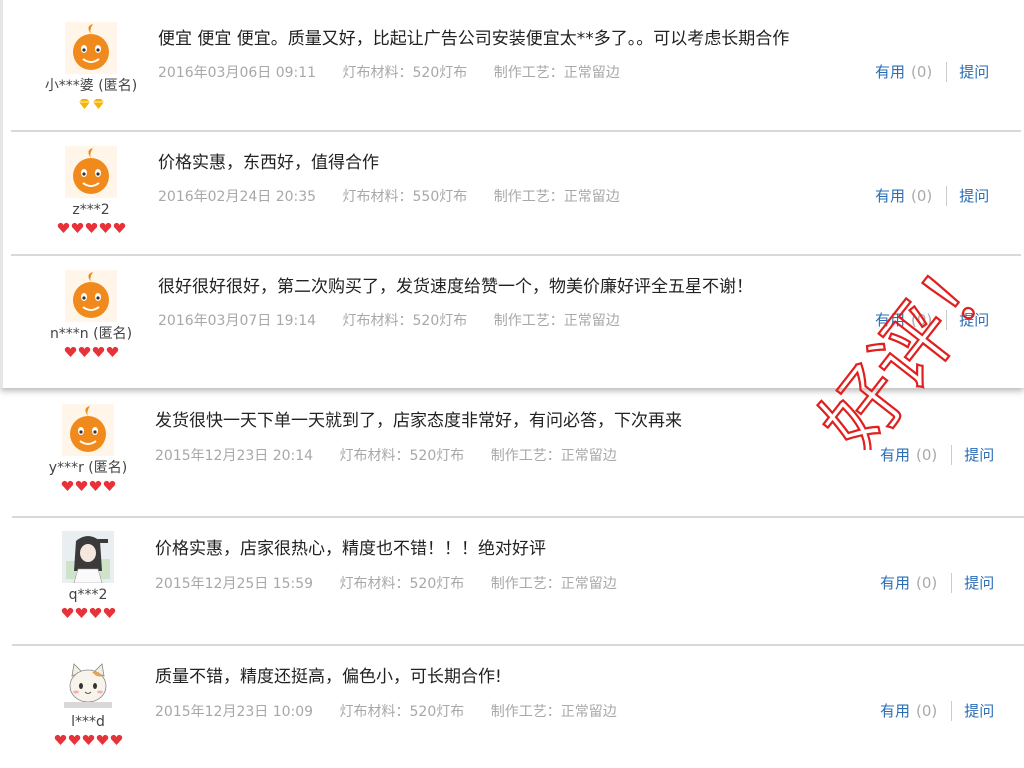 The width and height of the screenshot is (1024, 768). I want to click on review-content: 价格实惠，店家很热心，精度也不错！！！绝对好评, so click(350, 549).